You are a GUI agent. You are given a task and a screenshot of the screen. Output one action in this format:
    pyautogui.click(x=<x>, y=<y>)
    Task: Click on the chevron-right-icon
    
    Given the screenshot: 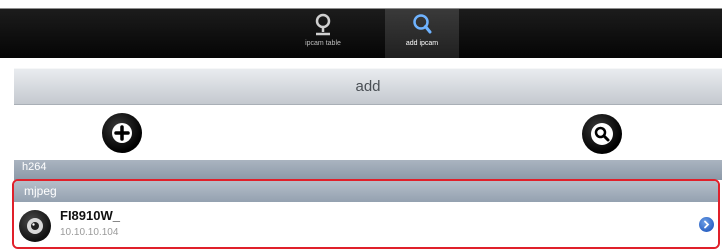 What is the action you would take?
    pyautogui.click(x=707, y=224)
    